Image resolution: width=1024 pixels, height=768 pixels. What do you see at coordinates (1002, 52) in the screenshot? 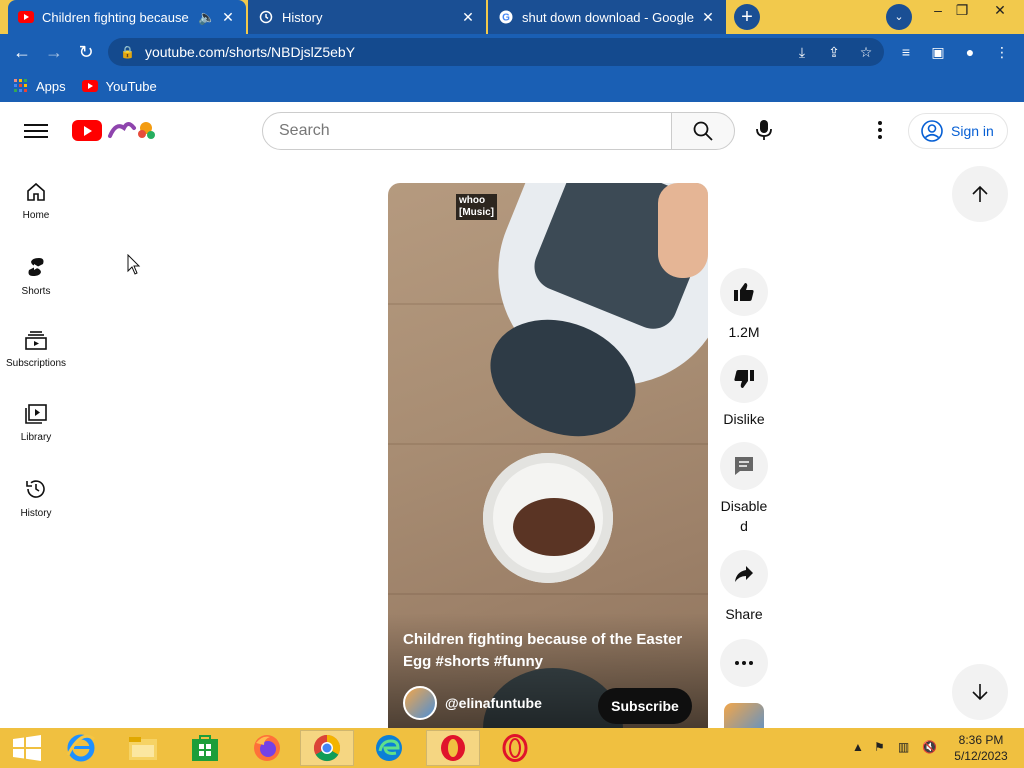
I see `chrome-menu-icon: ⋮` at bounding box center [1002, 52].